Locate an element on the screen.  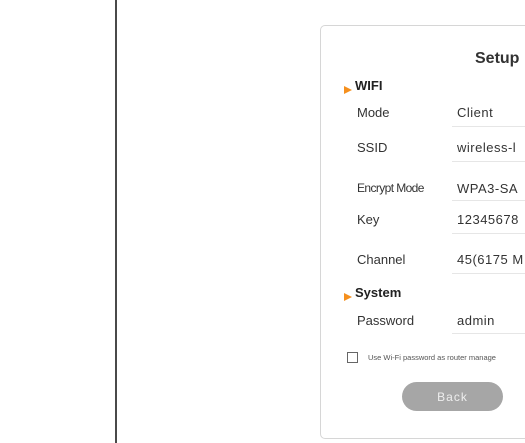
key-label: Key is located at coordinates (368, 219).